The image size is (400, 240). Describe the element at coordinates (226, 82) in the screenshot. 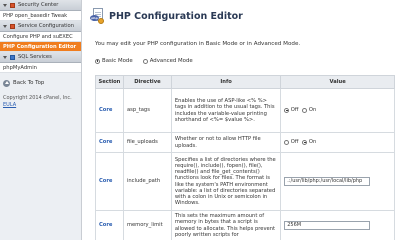

I see `column-header: Info` at that location.